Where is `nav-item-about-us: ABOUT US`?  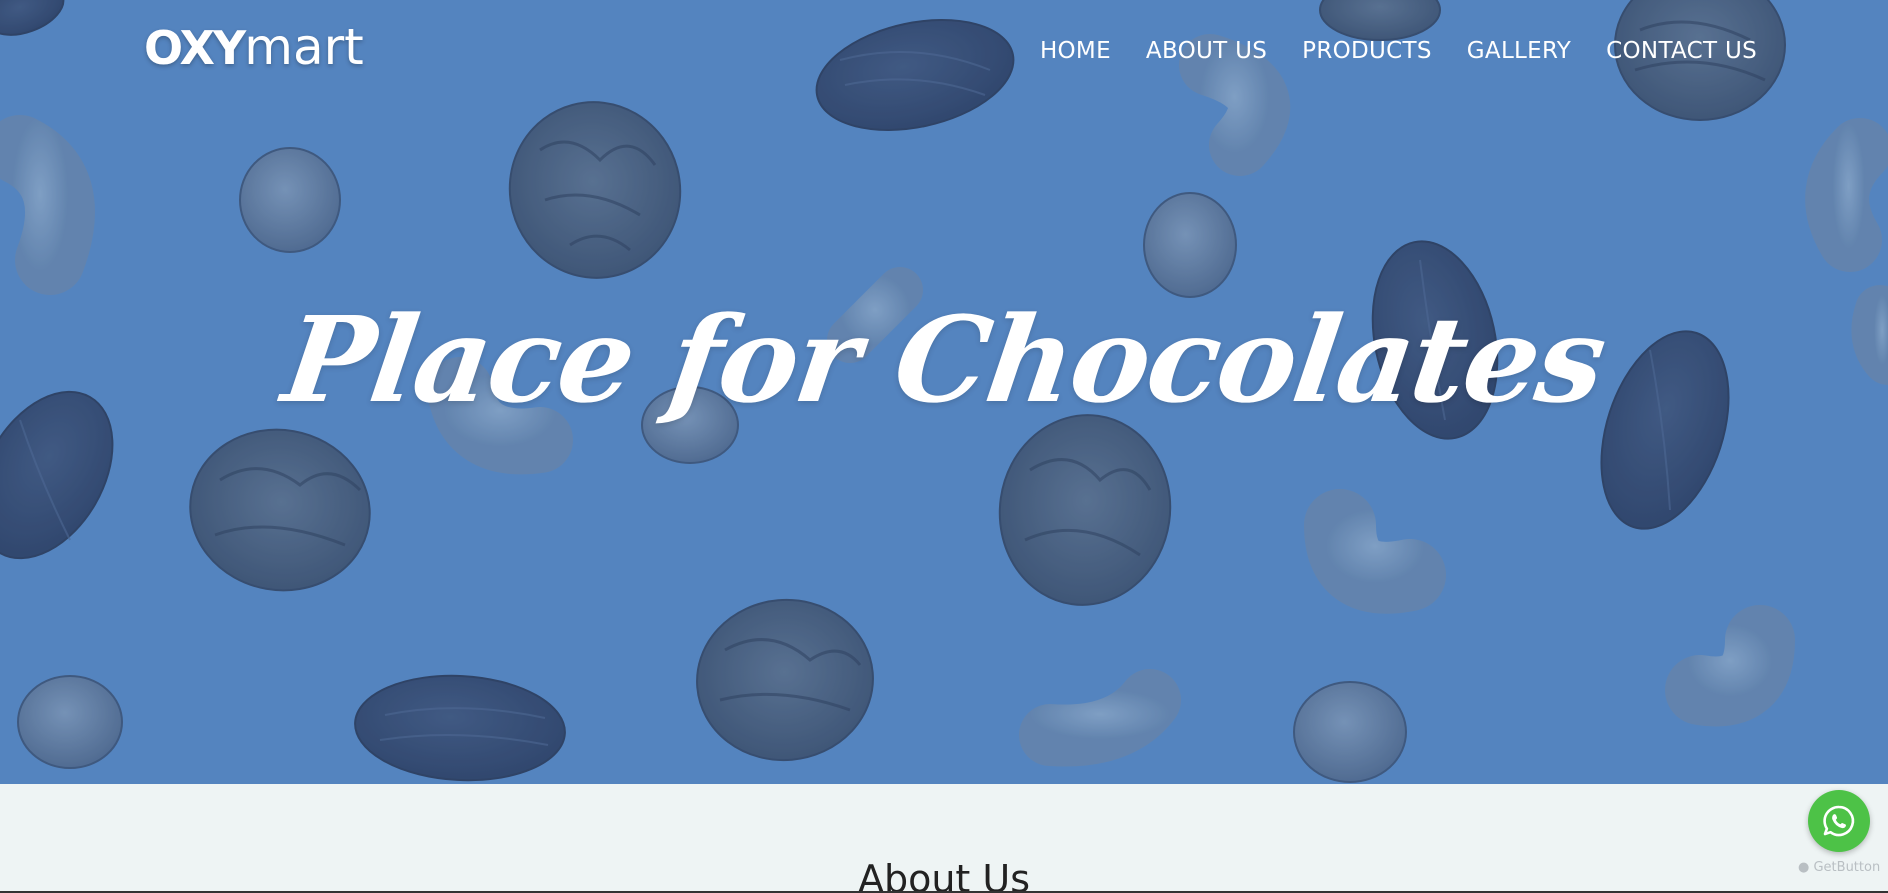
nav-item-about-us: ABOUT US is located at coordinates (1206, 51).